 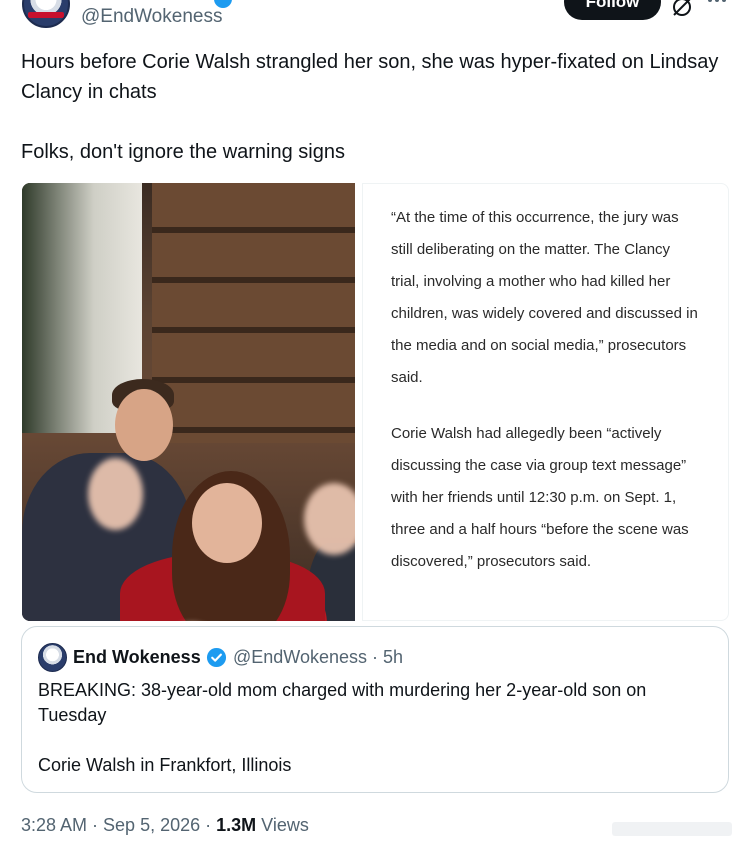 What do you see at coordinates (318, 657) in the screenshot?
I see `quoted-handle-time: @EndWokeness · 5h` at bounding box center [318, 657].